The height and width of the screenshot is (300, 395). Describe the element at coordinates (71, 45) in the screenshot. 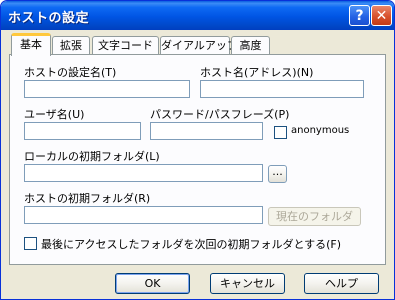

I see `tab-extended: 拡張` at that location.